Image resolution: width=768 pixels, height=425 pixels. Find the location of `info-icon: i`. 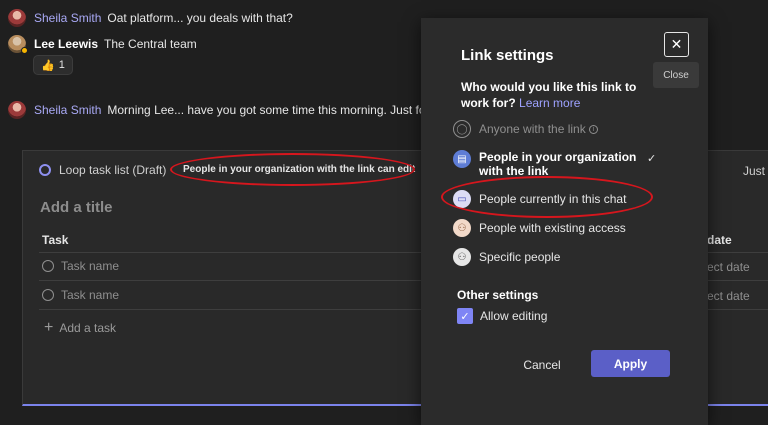

info-icon: i is located at coordinates (593, 130).